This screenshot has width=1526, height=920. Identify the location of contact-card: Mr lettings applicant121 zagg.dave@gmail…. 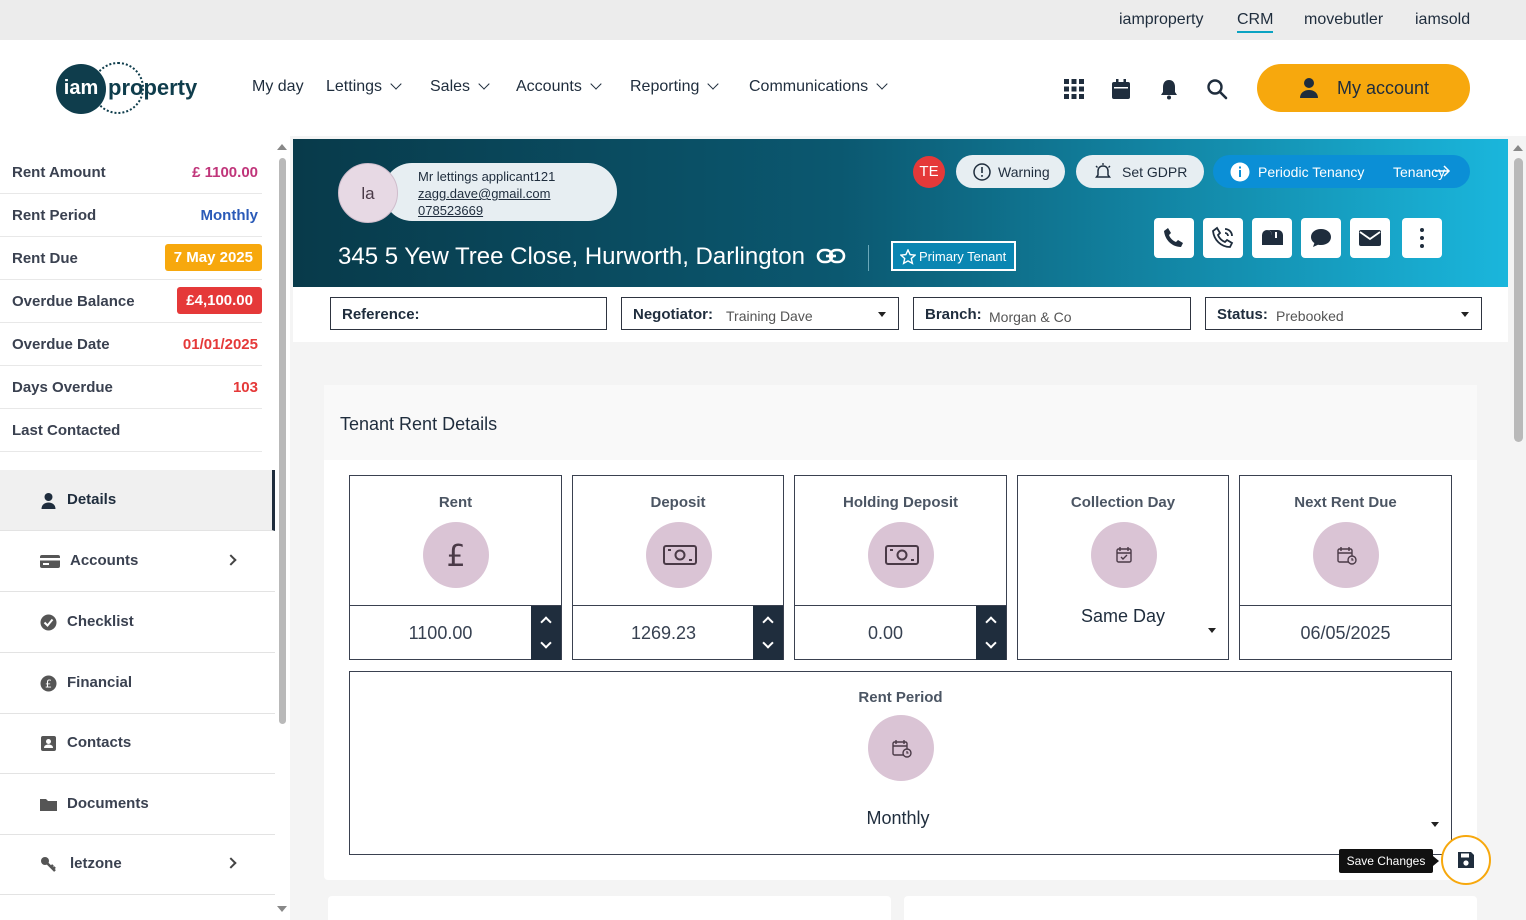
(500, 192).